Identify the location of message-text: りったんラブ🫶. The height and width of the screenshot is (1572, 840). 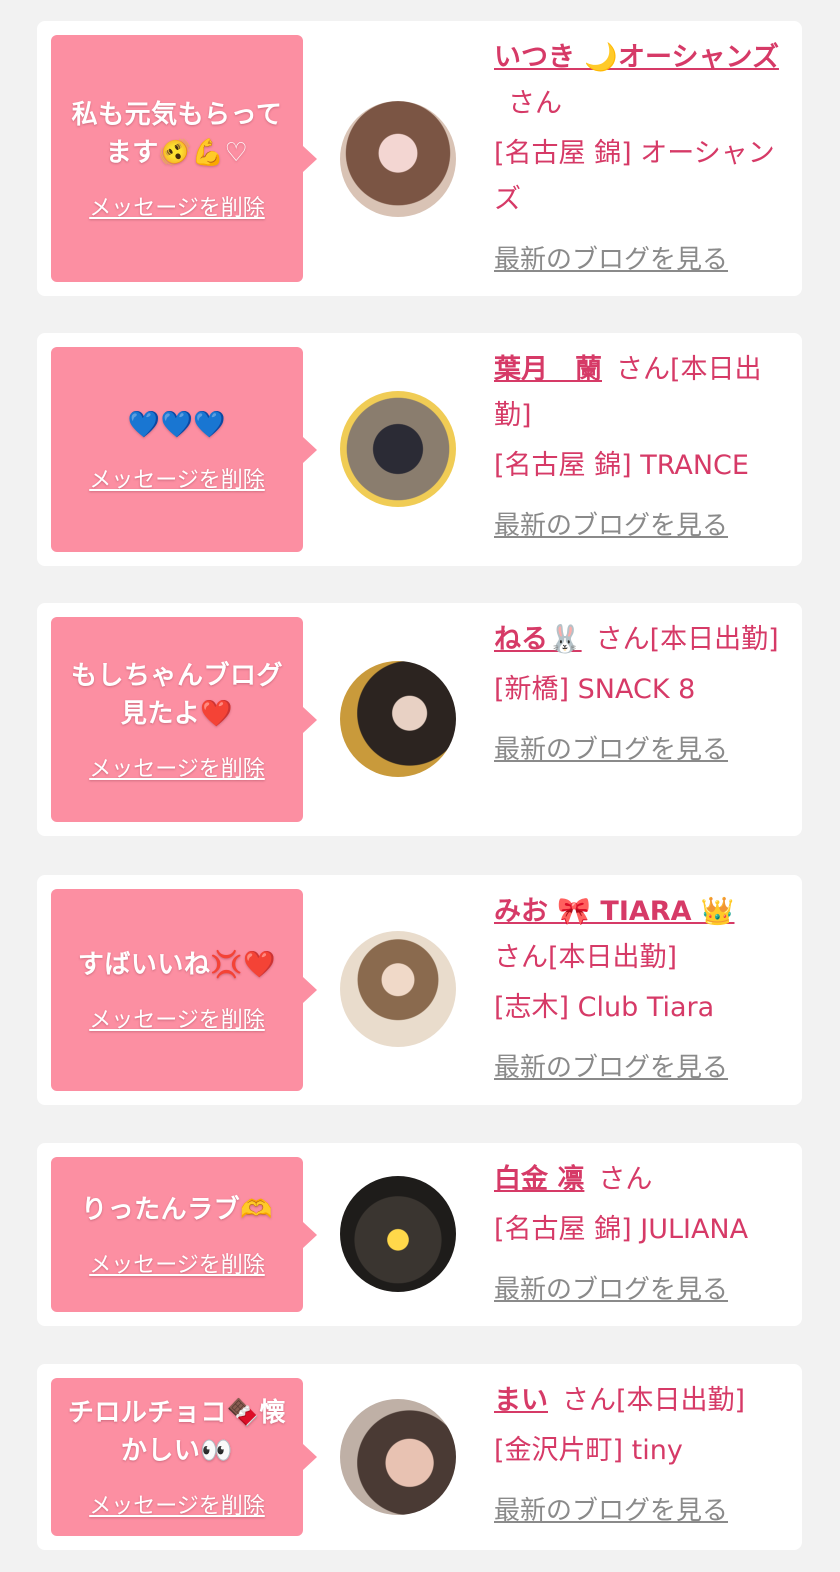
(177, 1209).